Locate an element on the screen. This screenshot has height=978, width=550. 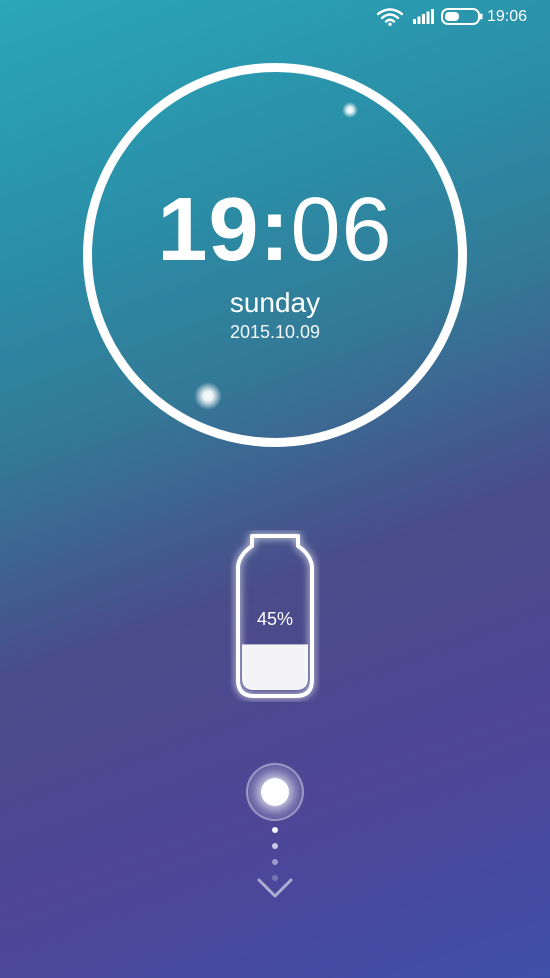
status-time: 19:06 is located at coordinates (507, 16).